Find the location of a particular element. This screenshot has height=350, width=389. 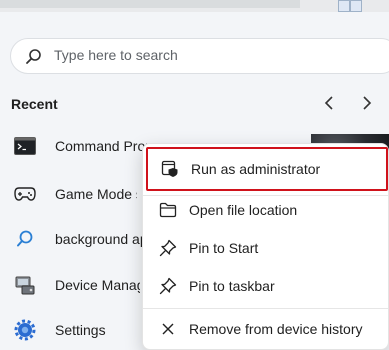

recent-item-label: background apps is located at coordinates (99, 239).